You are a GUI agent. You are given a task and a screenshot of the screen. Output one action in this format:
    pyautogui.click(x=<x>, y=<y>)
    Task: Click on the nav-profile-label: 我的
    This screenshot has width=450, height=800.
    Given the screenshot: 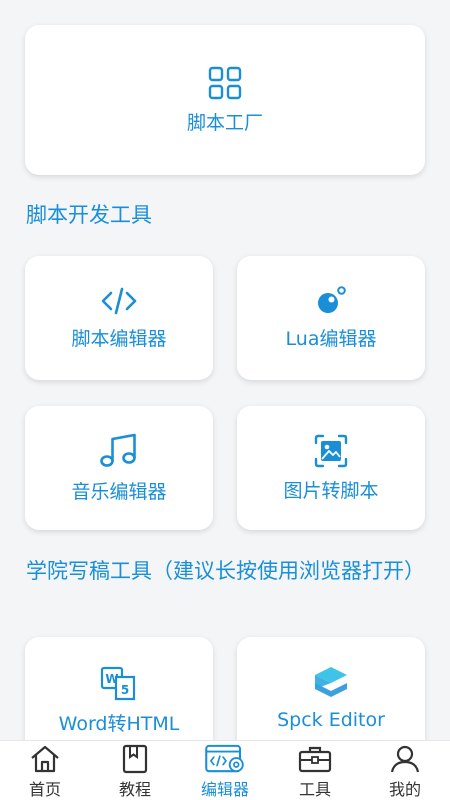 What is the action you would take?
    pyautogui.click(x=404, y=789)
    